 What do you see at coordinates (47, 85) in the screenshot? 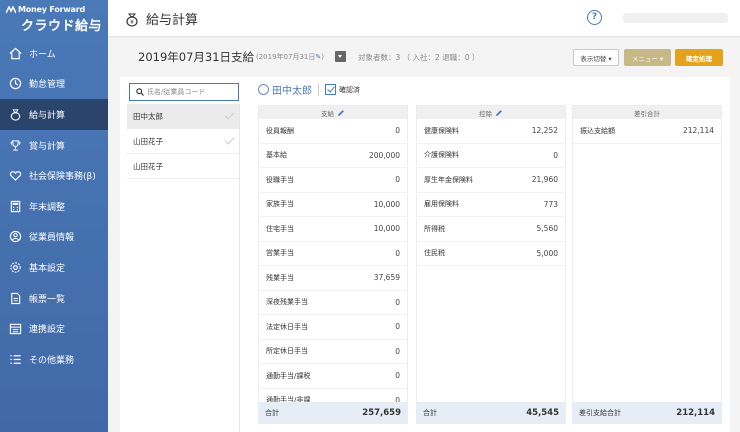
I see `sidebar-item-label: 勤怠管理` at bounding box center [47, 85].